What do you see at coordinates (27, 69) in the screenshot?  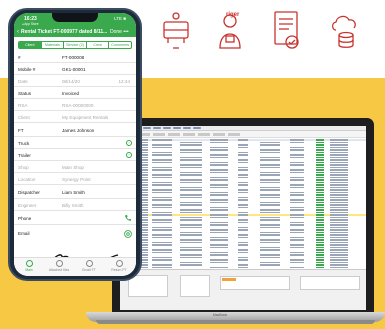 I see `field-label: Mobile #` at bounding box center [27, 69].